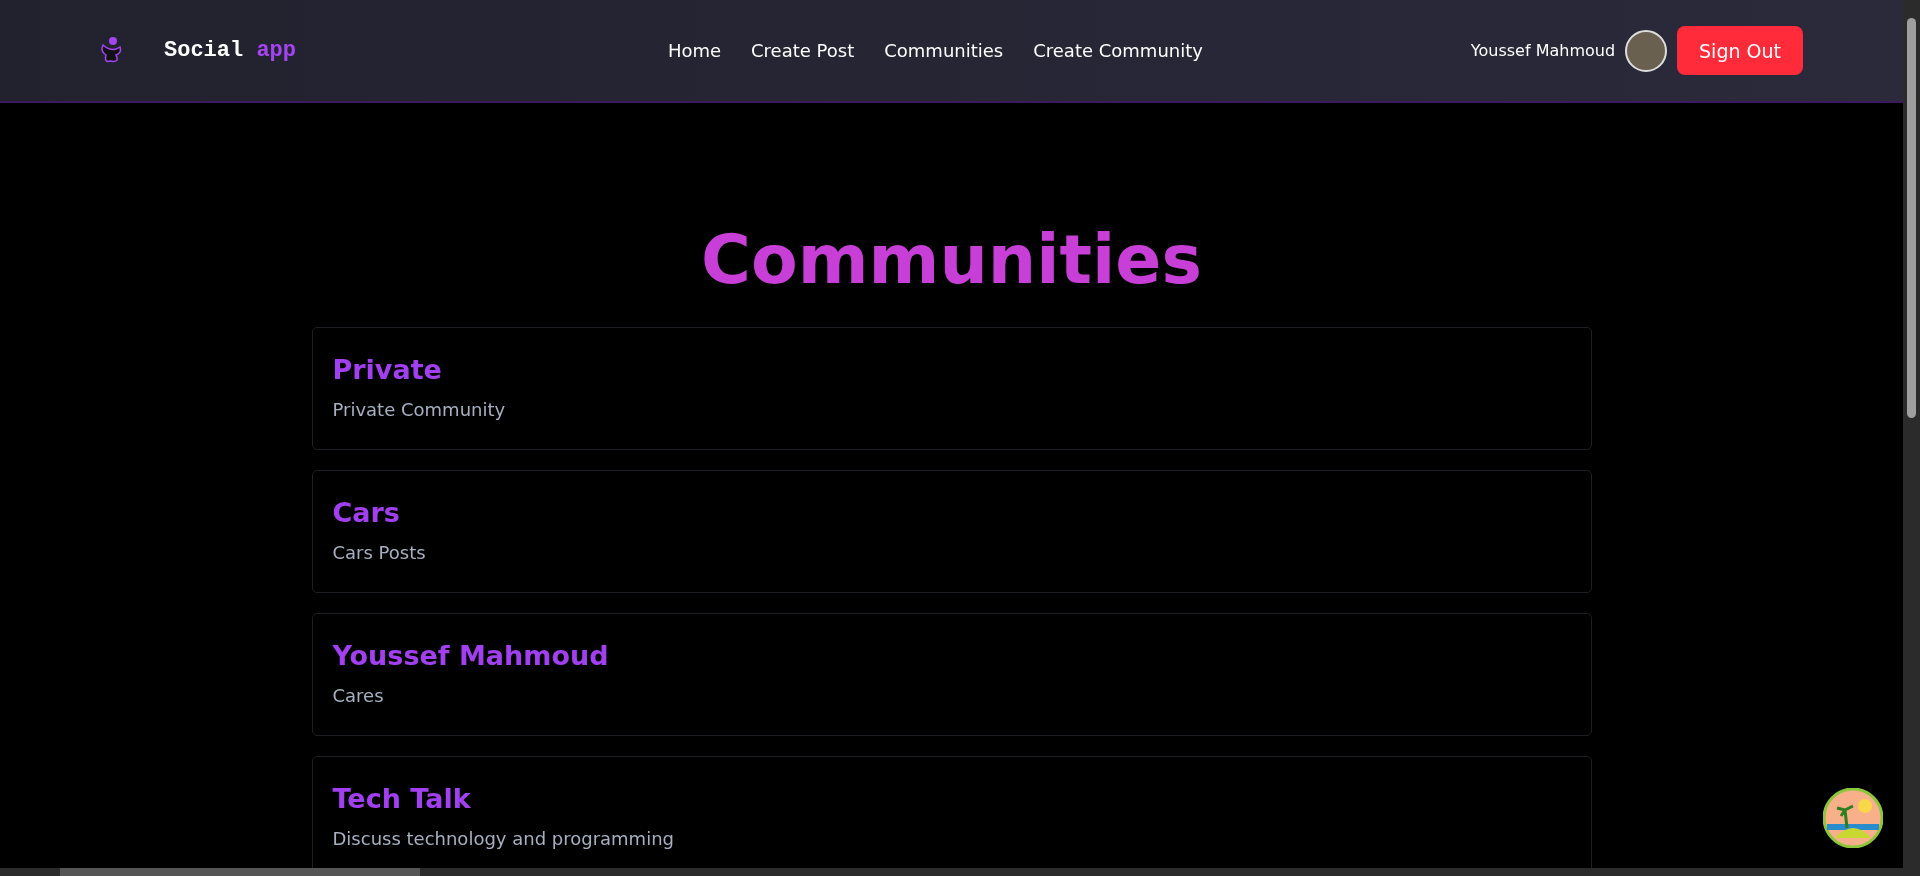 The height and width of the screenshot is (876, 1920). Describe the element at coordinates (944, 50) in the screenshot. I see `nav-link: Communities` at that location.